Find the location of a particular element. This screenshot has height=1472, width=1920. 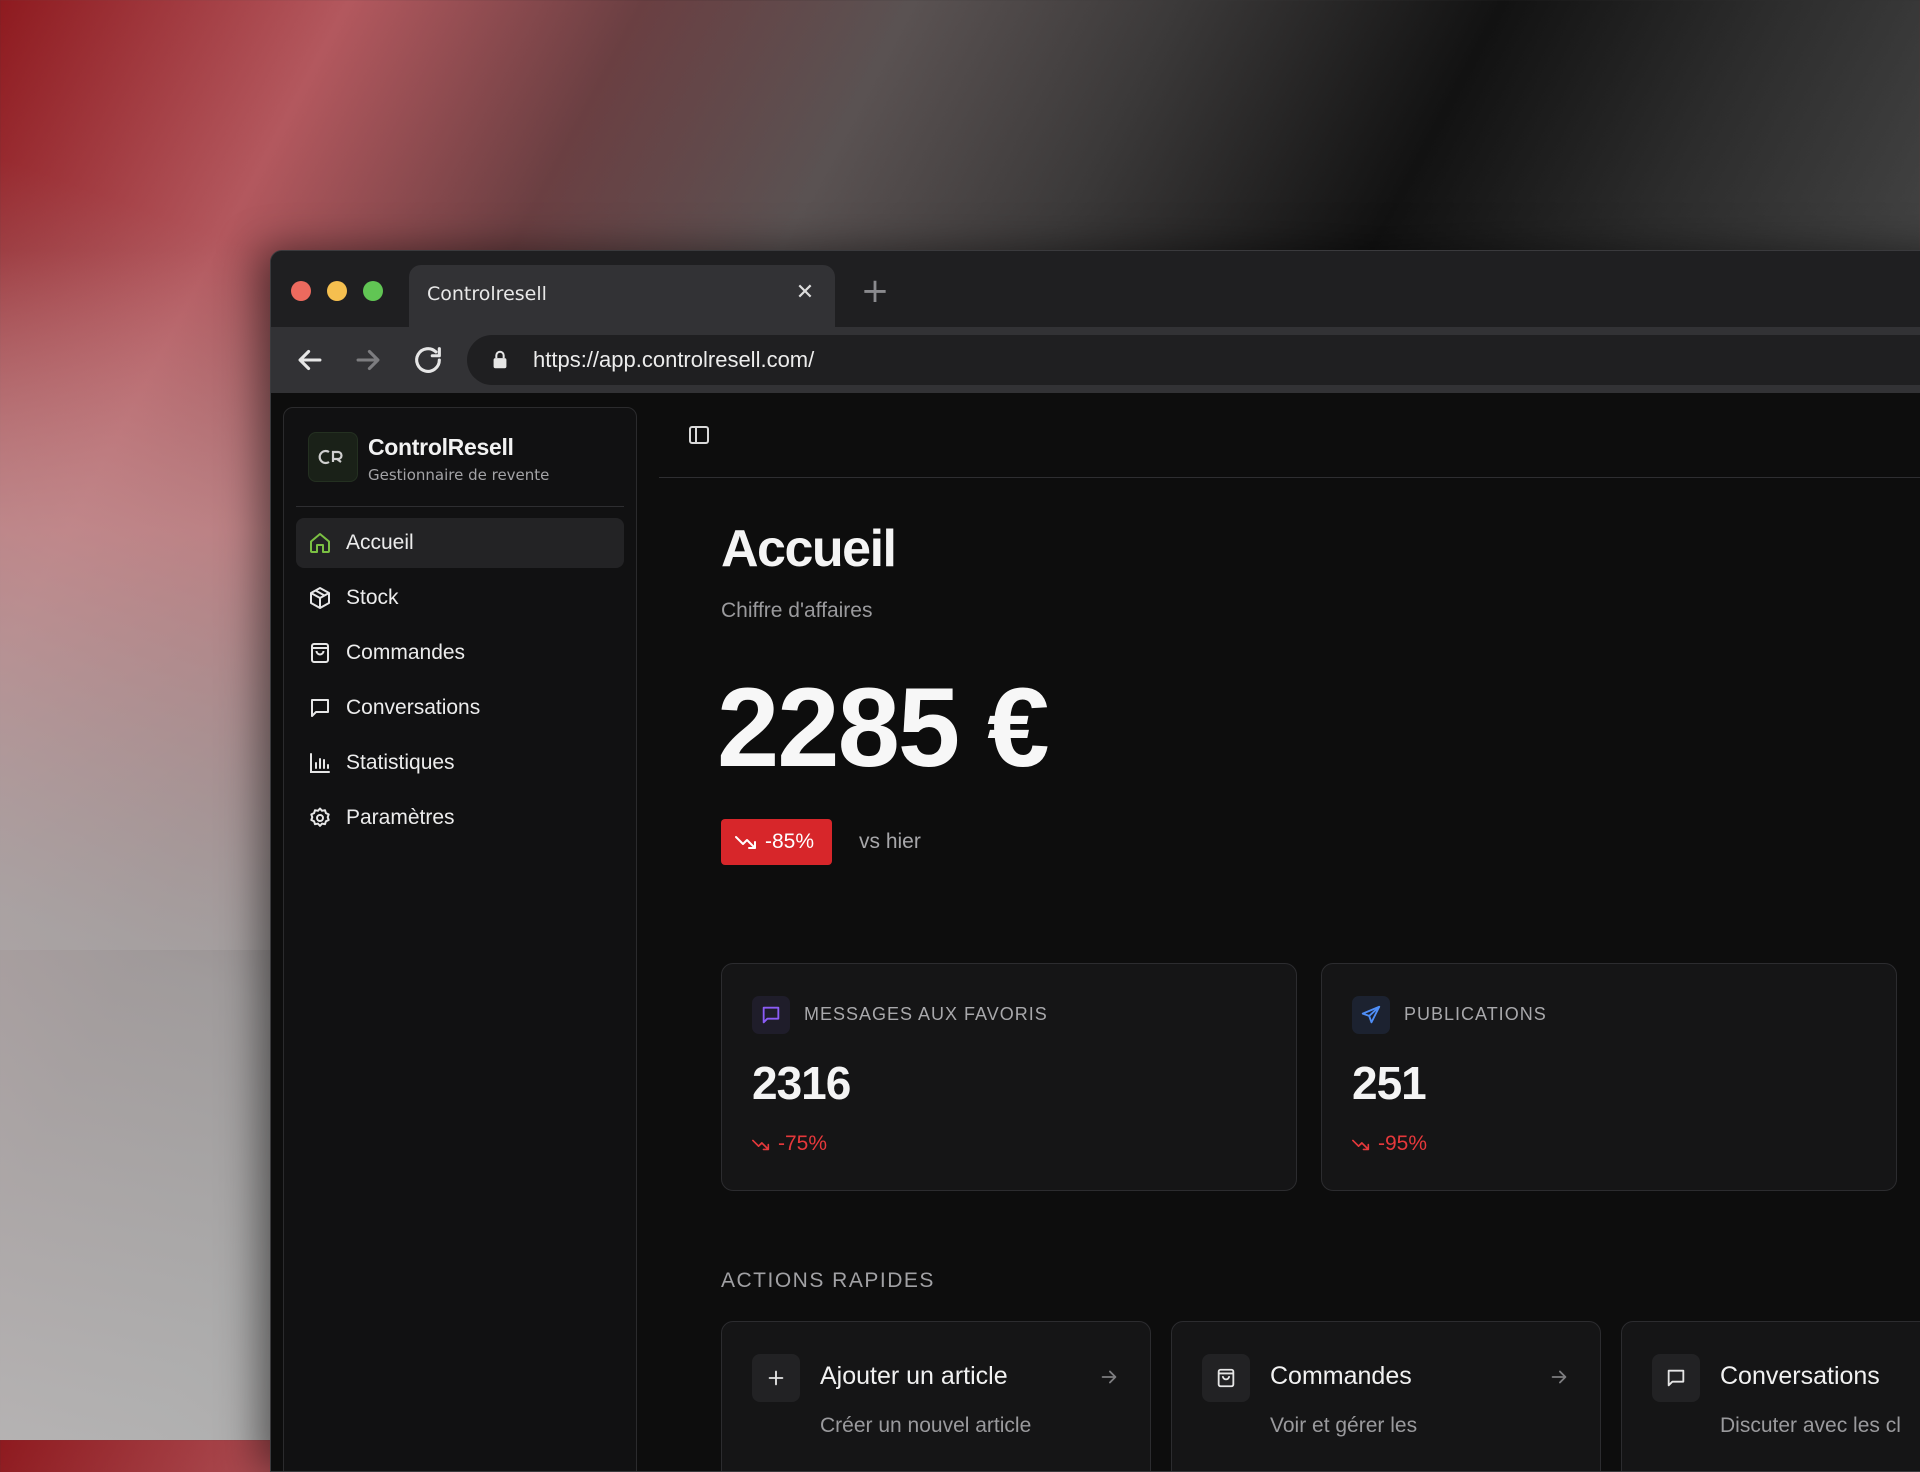

stat-label: PUBLICATIONS is located at coordinates (1475, 1014).